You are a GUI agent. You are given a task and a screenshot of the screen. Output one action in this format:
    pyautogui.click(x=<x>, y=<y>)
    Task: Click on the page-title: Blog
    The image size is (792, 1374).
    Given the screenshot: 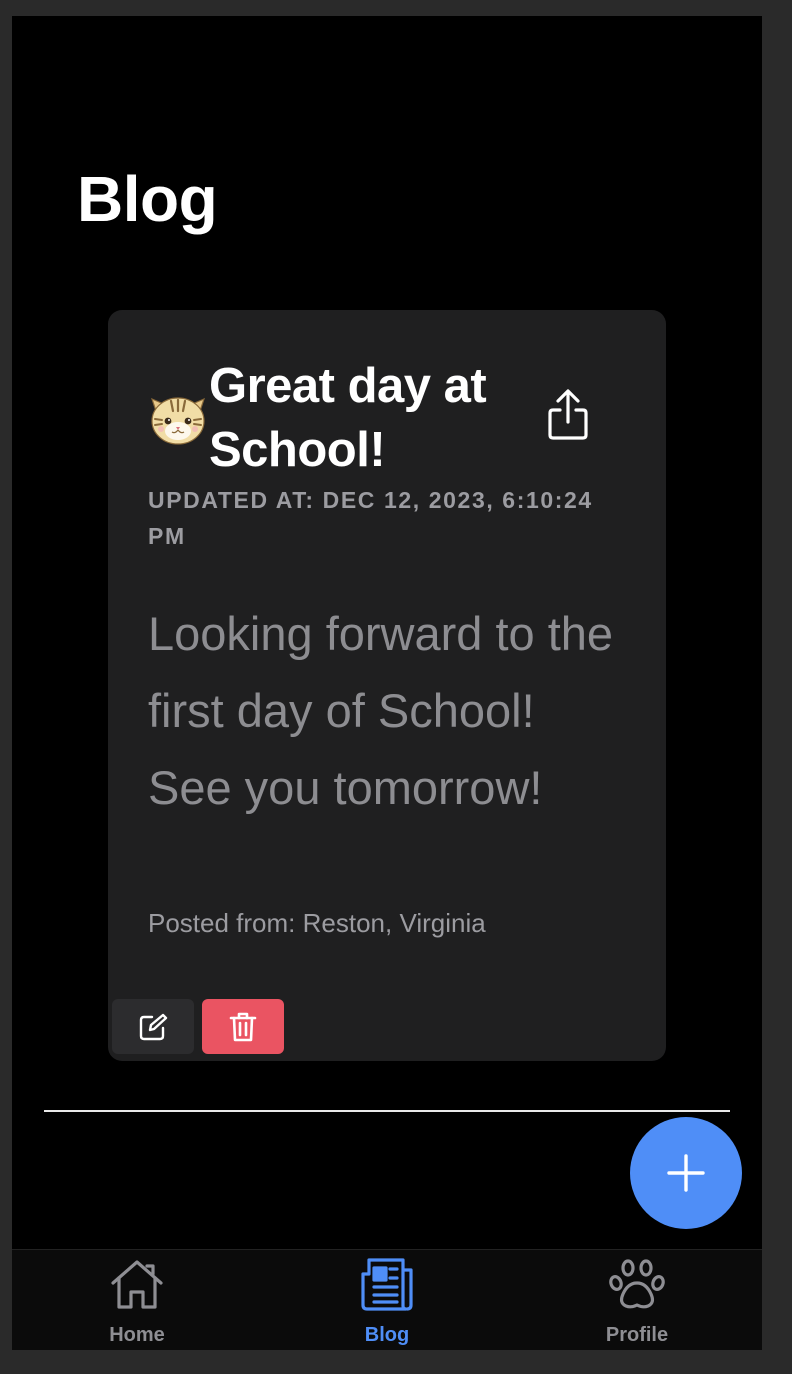 What is the action you would take?
    pyautogui.click(x=147, y=199)
    